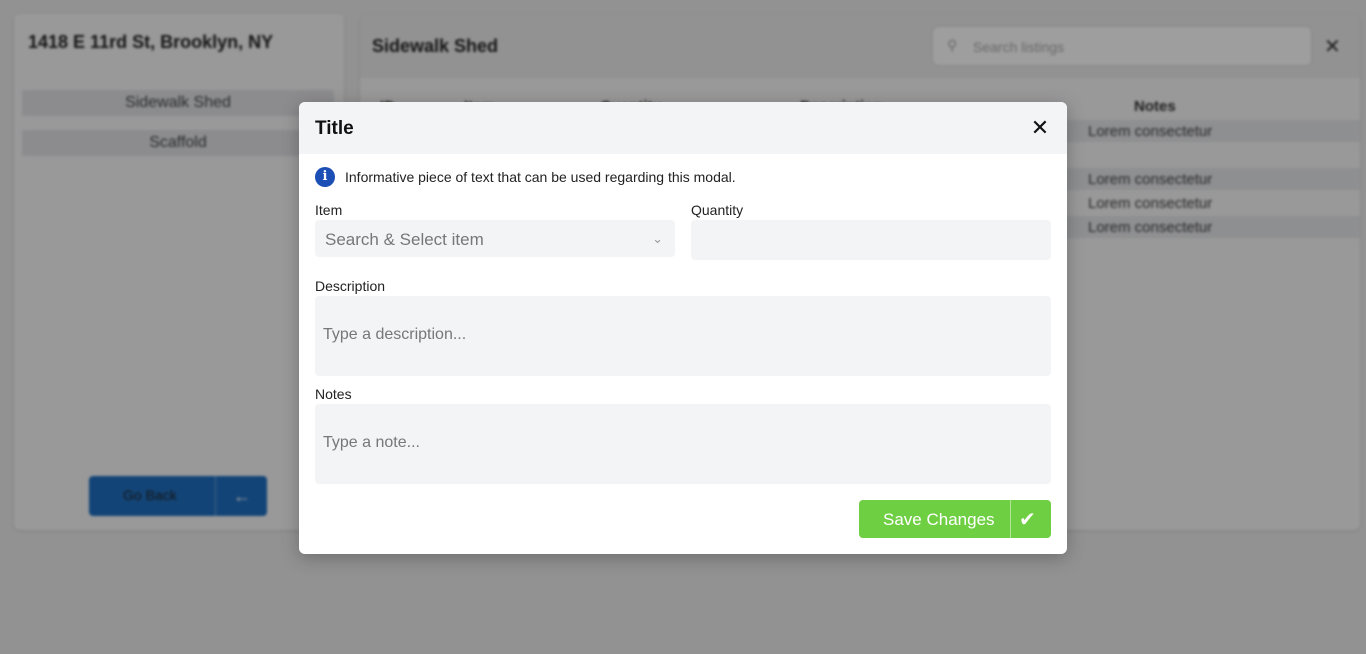  What do you see at coordinates (683, 128) in the screenshot?
I see `modal-header: Title ✕` at bounding box center [683, 128].